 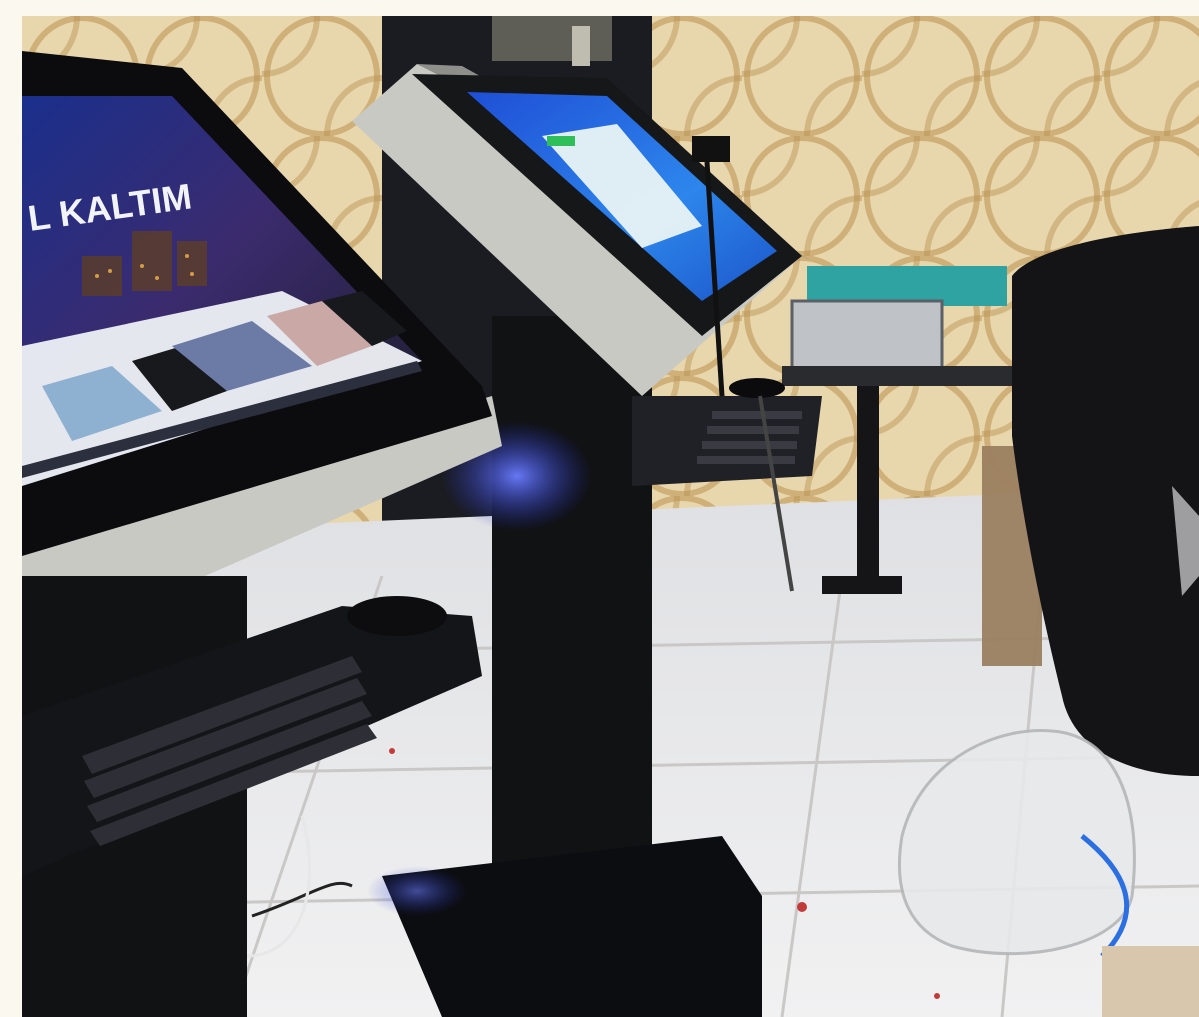 What do you see at coordinates (11, 508) in the screenshot?
I see `left-border` at bounding box center [11, 508].